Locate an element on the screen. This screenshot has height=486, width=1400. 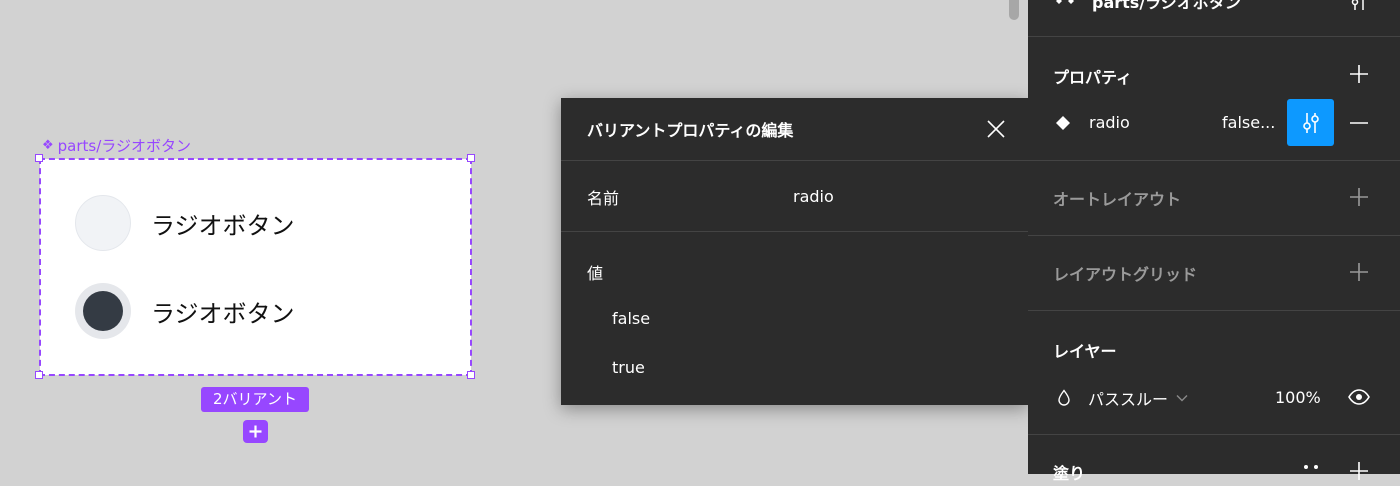
dialog-header: バリアントプロパティの編集 is located at coordinates (794, 129).